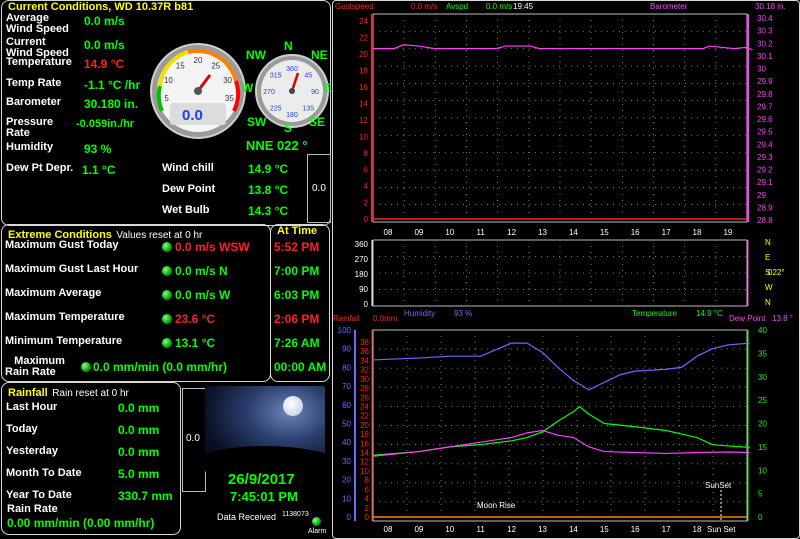 This screenshot has height=539, width=800. Describe the element at coordinates (782, 318) in the screenshot. I see `g3-dew-value: 13.8 °` at that location.